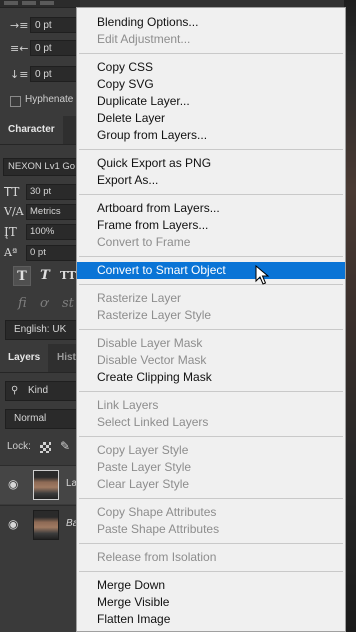 Image resolution: width=356 pixels, height=632 pixels. I want to click on baseline-shift-row: Aª 0 pt, so click(40, 253).